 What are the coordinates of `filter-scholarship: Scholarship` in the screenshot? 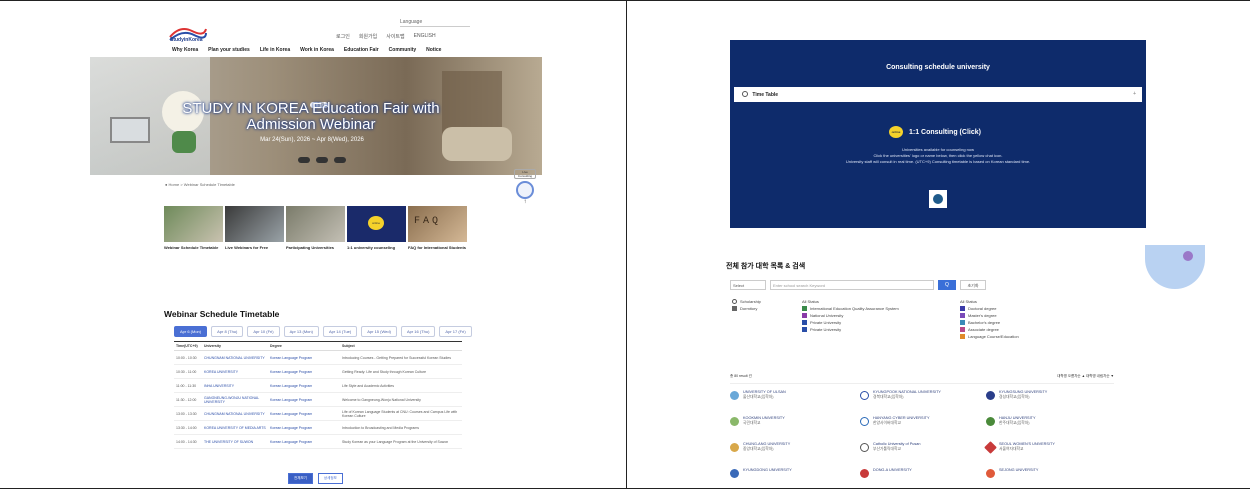 It's located at (746, 301).